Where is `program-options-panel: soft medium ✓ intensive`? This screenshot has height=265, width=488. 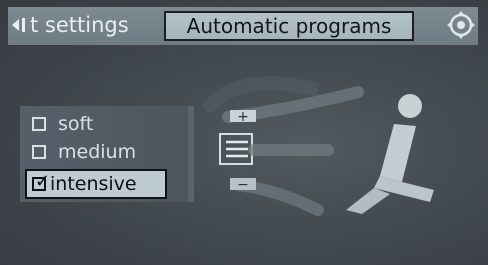 program-options-panel: soft medium ✓ intensive is located at coordinates (107, 154).